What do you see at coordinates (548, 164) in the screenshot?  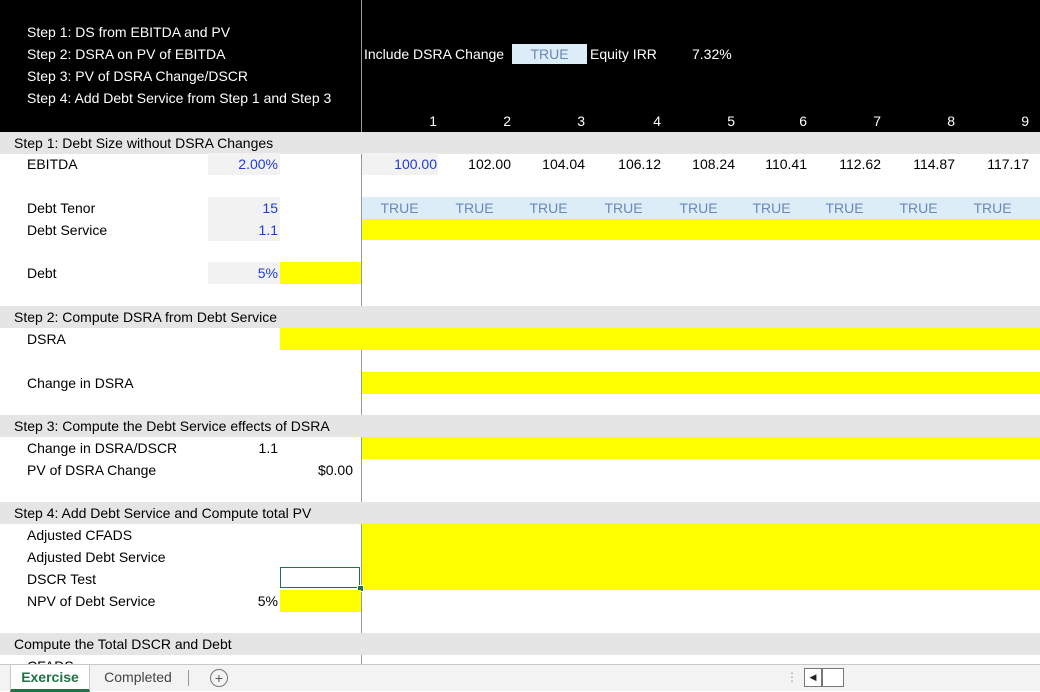 I see `ebitda-year-3: 104.04` at bounding box center [548, 164].